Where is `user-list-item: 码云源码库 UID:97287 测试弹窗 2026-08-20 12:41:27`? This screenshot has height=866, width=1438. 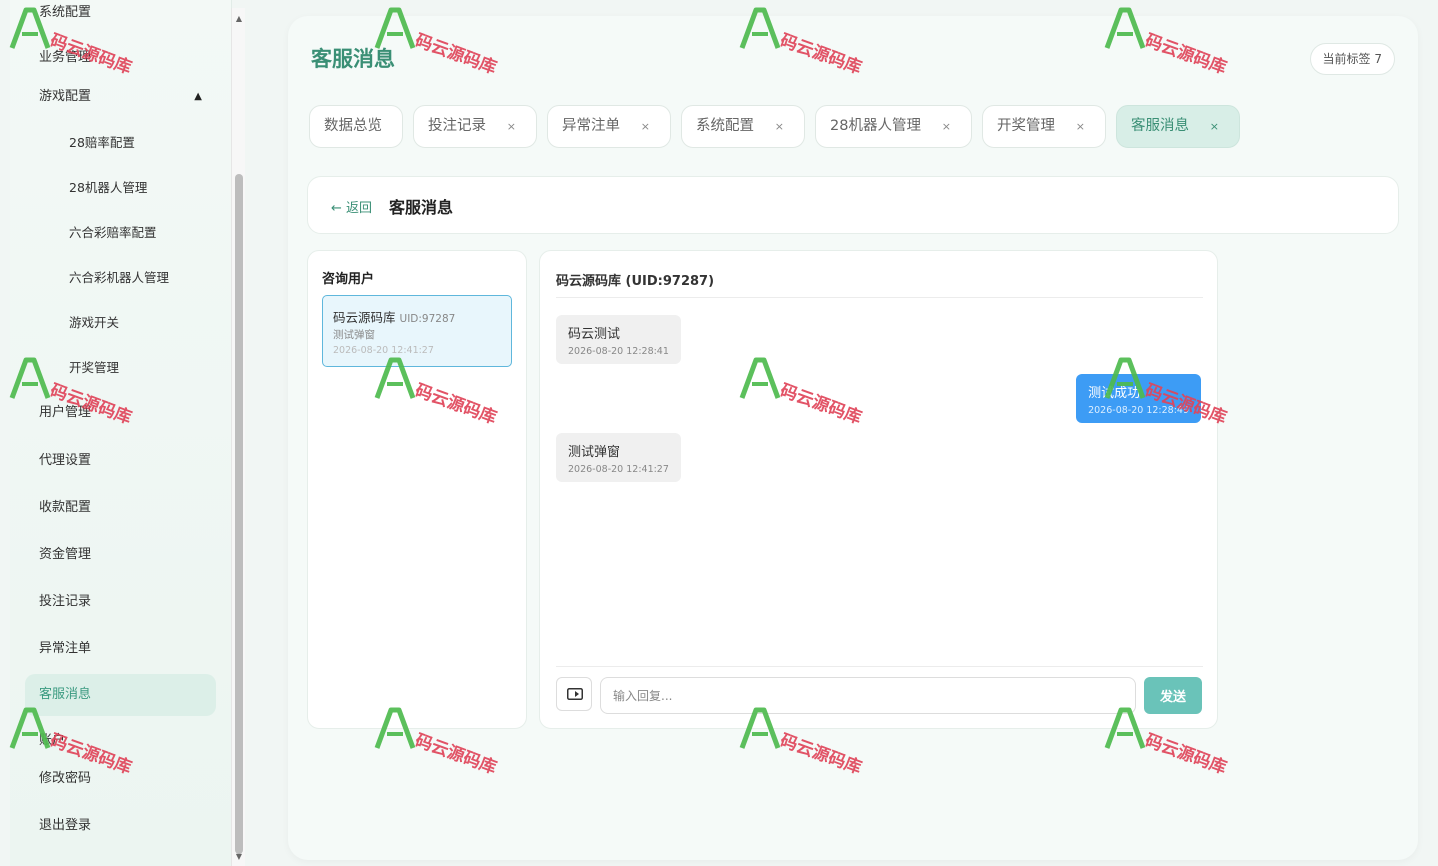 user-list-item: 码云源码库 UID:97287 测试弹窗 2026-08-20 12:41:27 is located at coordinates (417, 331).